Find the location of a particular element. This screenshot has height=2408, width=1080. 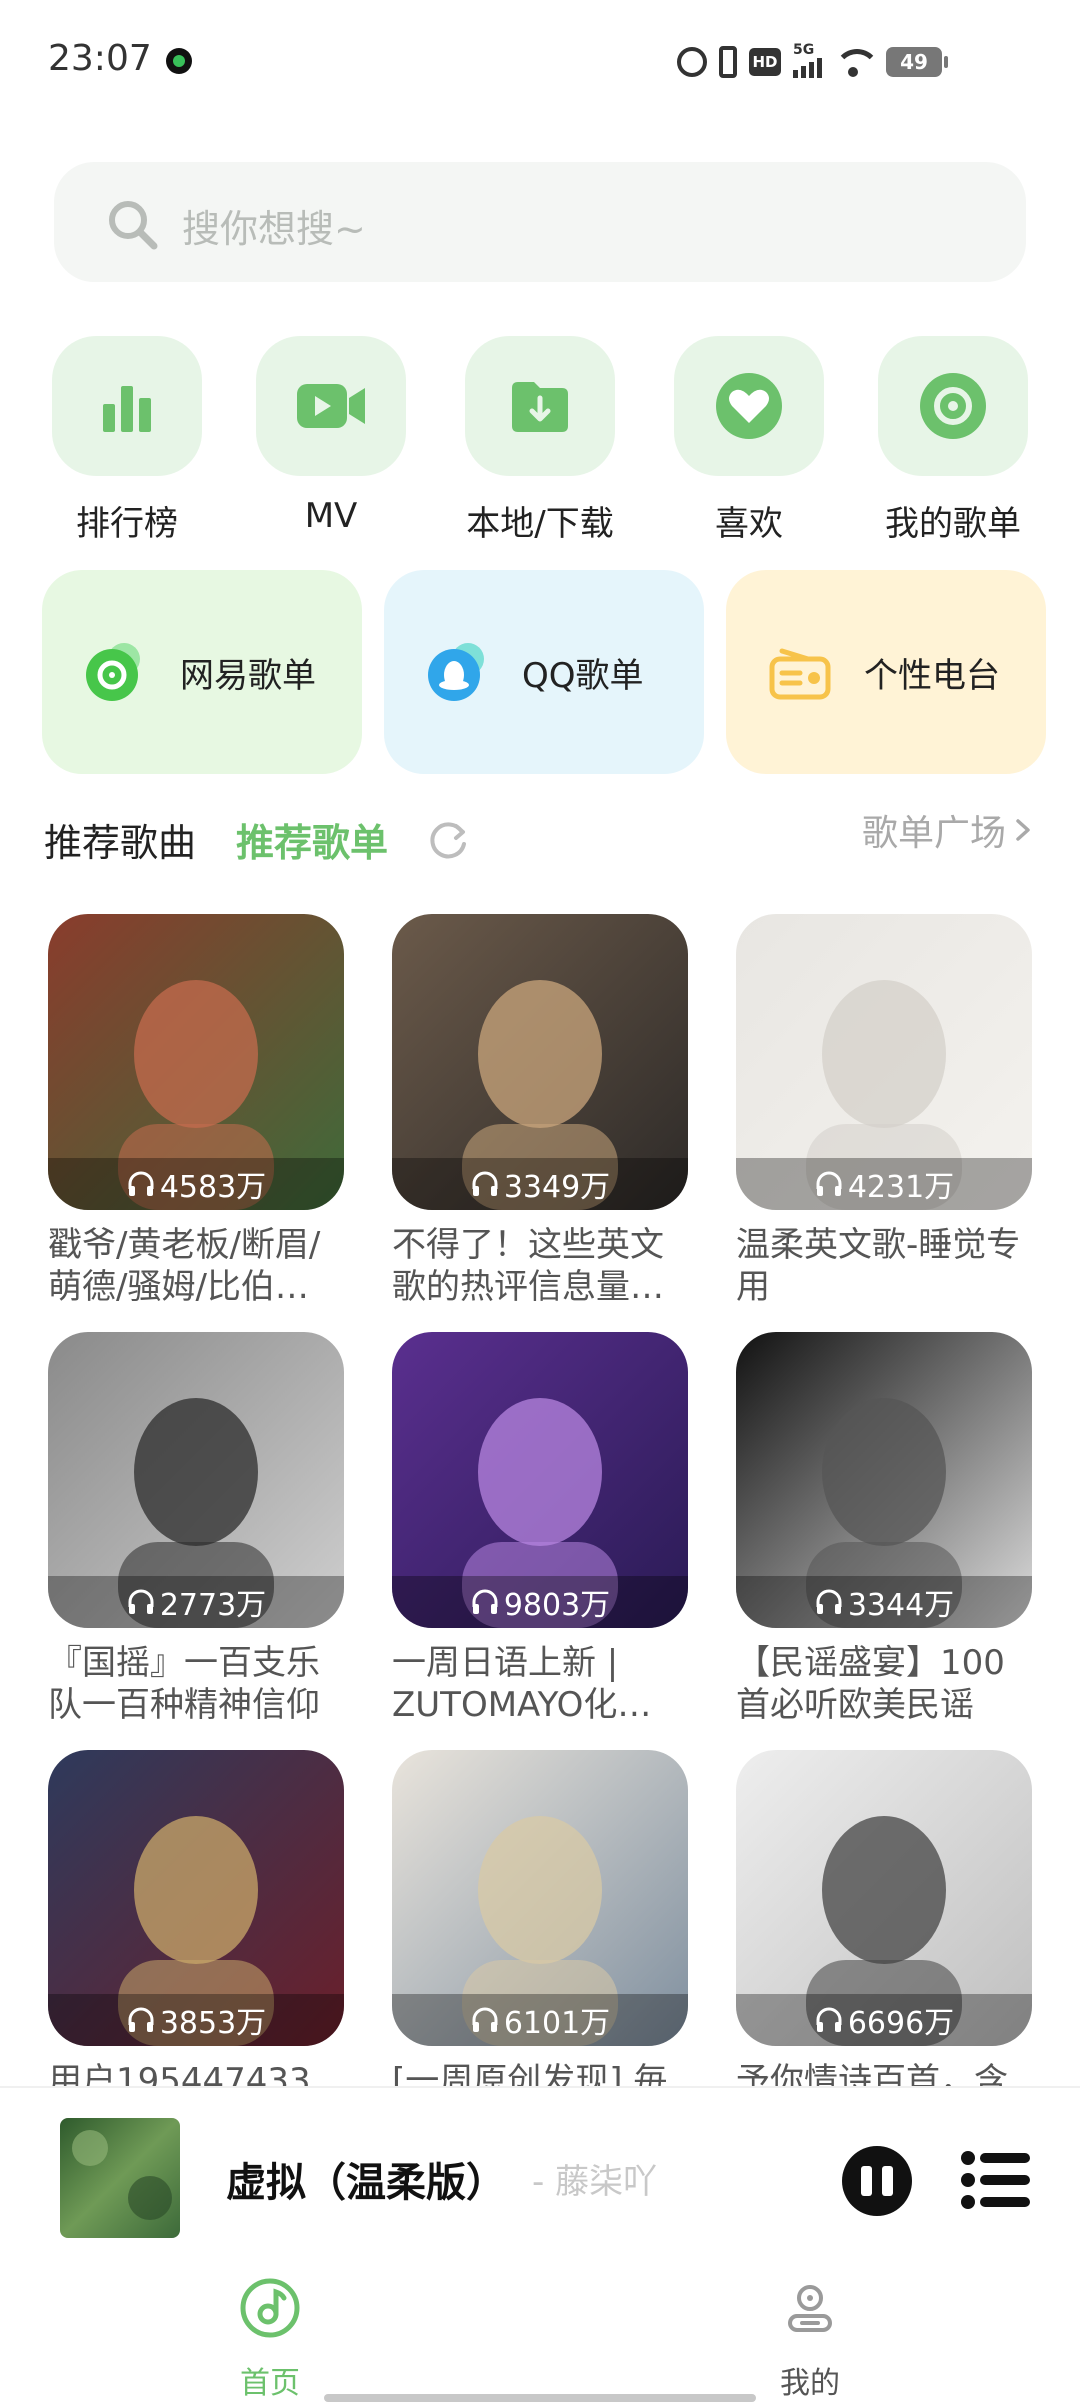

play-count-overlay: 6696万 is located at coordinates (884, 2020).